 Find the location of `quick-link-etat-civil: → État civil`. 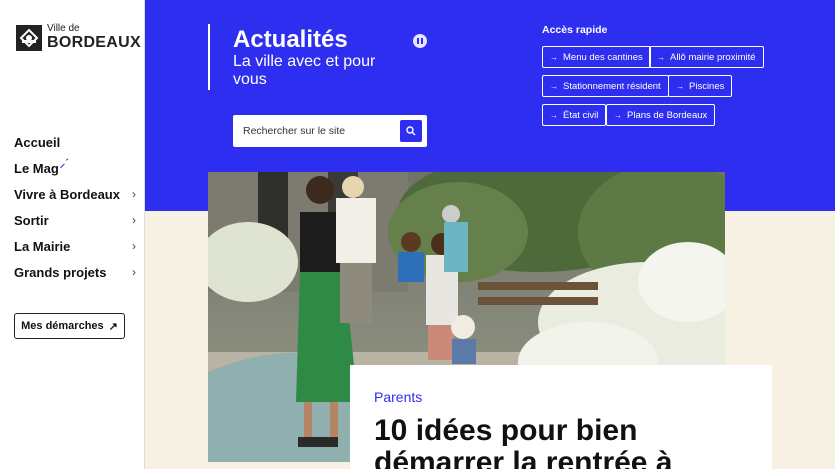

quick-link-etat-civil: → État civil is located at coordinates (574, 115).